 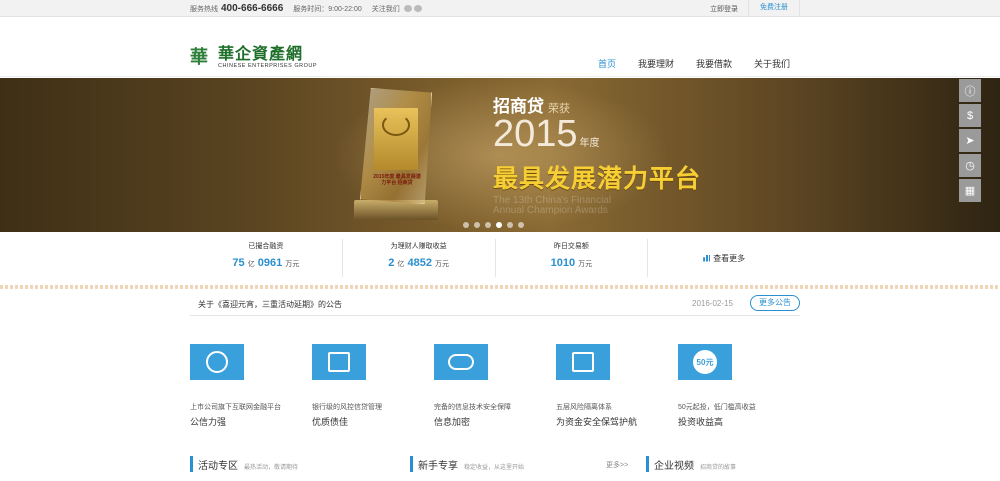 What do you see at coordinates (733, 386) in the screenshot?
I see `feature-item: 50元 50元起投，低门槛高收益 投资收益高` at bounding box center [733, 386].